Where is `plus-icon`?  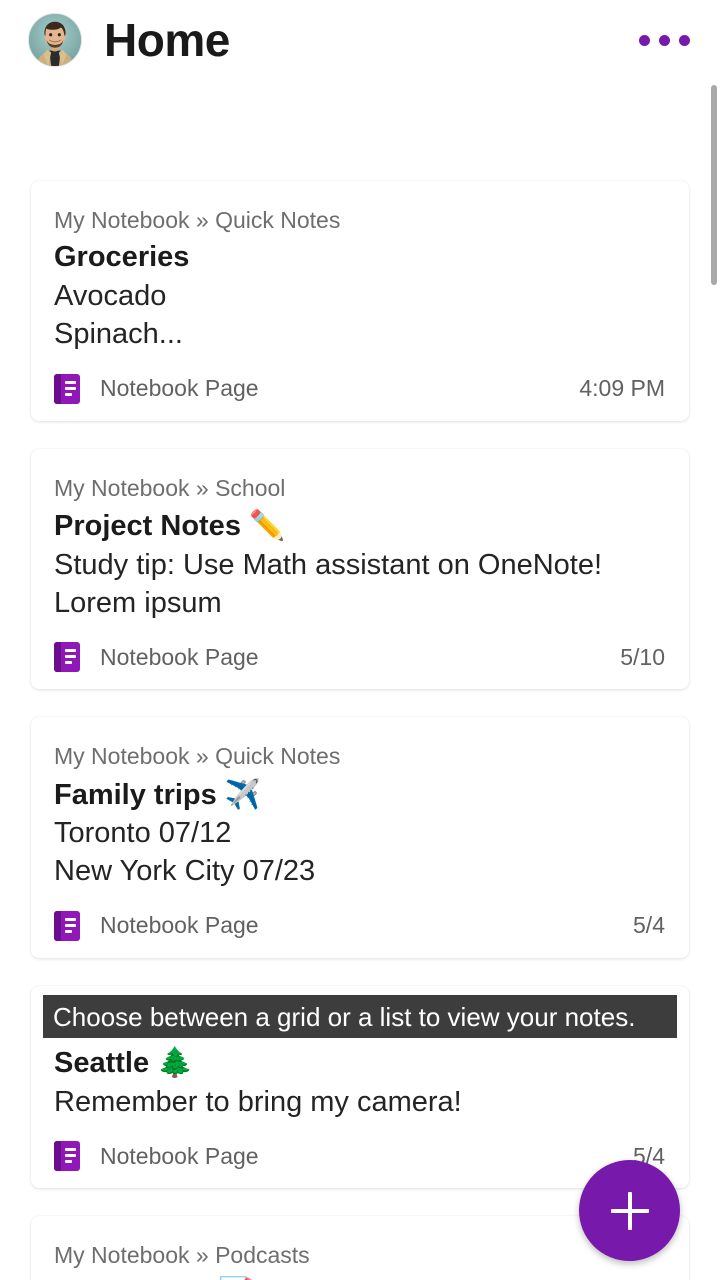
plus-icon is located at coordinates (630, 1211).